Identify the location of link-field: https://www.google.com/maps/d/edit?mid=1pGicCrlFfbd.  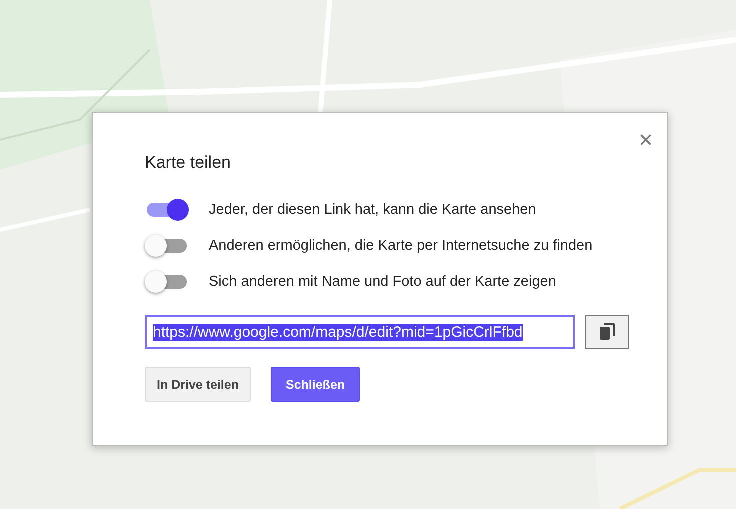
(360, 332).